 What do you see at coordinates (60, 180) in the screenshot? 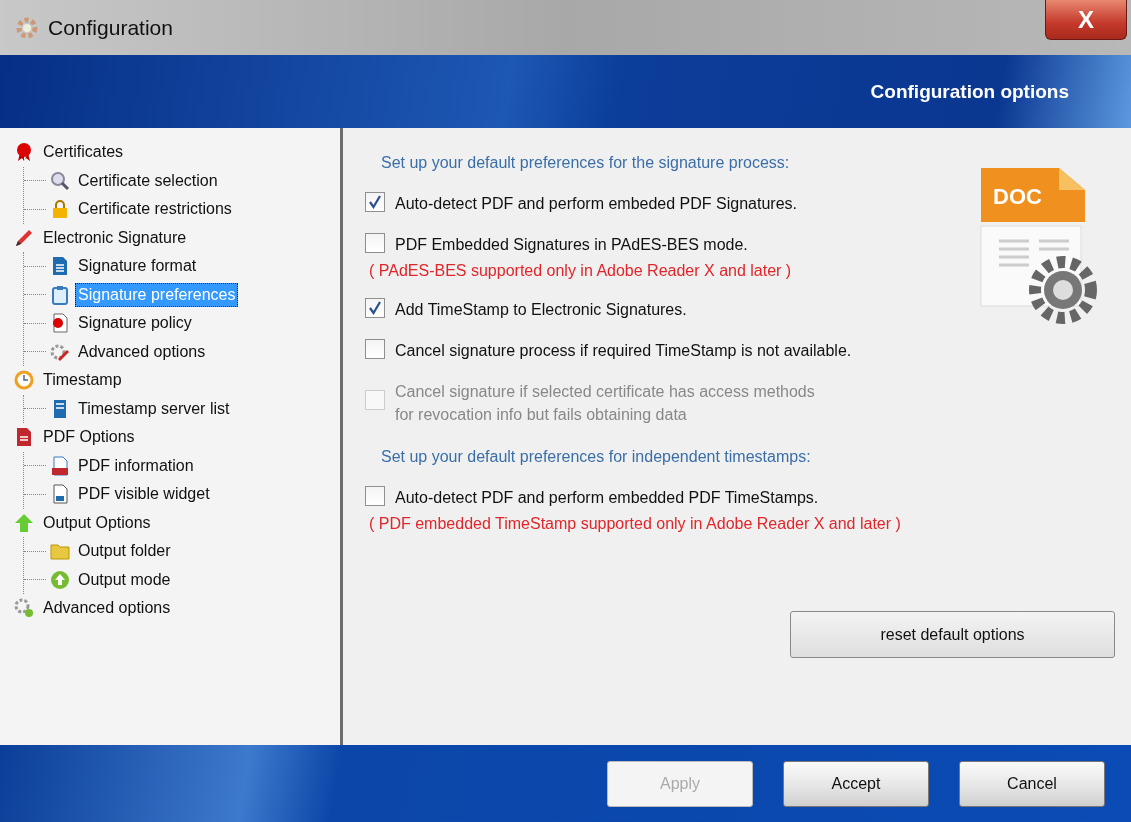
I see `search-icon` at bounding box center [60, 180].